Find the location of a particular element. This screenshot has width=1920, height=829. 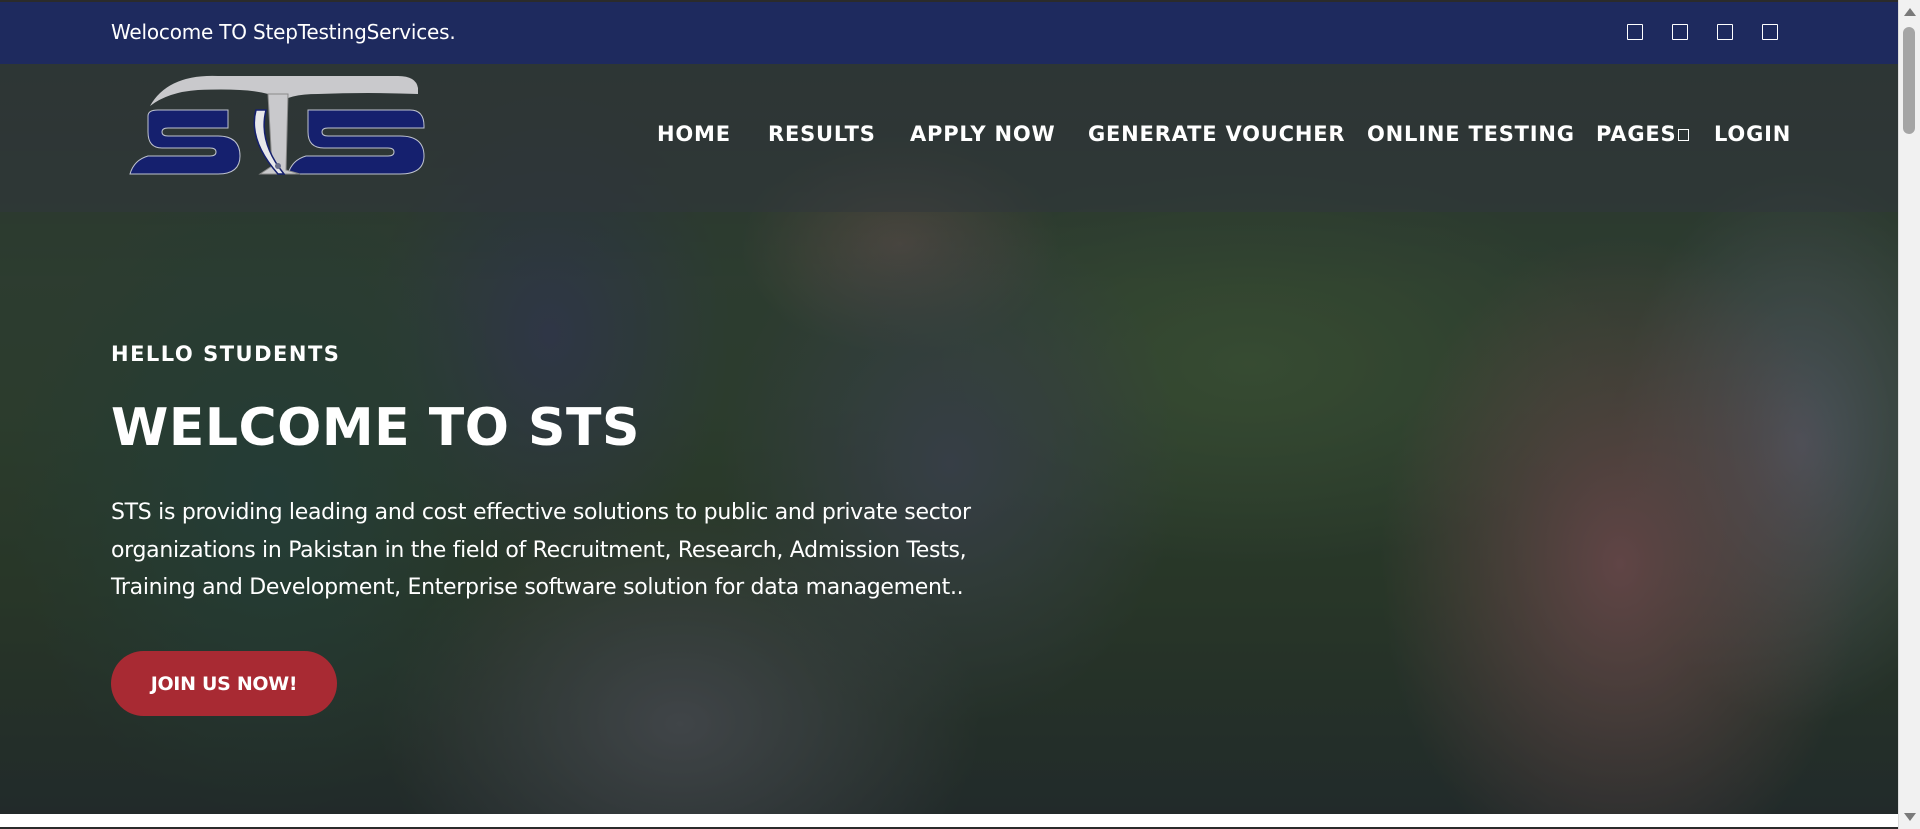

nav-results: RESULTS is located at coordinates (822, 134).